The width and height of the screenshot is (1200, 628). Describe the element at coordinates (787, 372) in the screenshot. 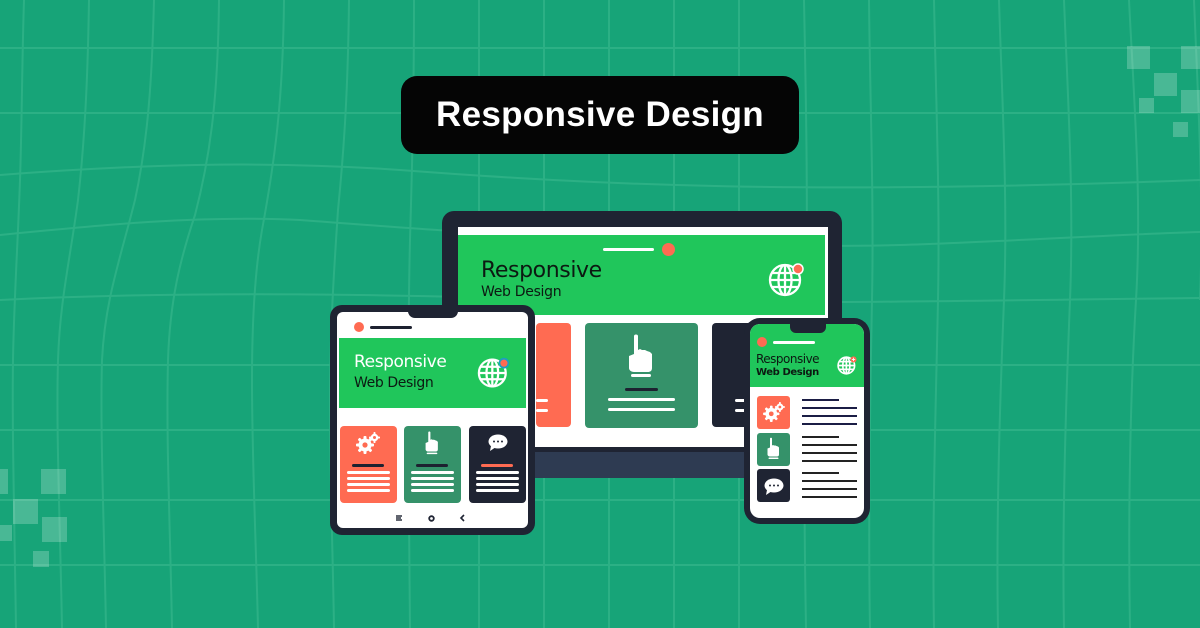

I see `phone-subtitle: Web Design` at that location.